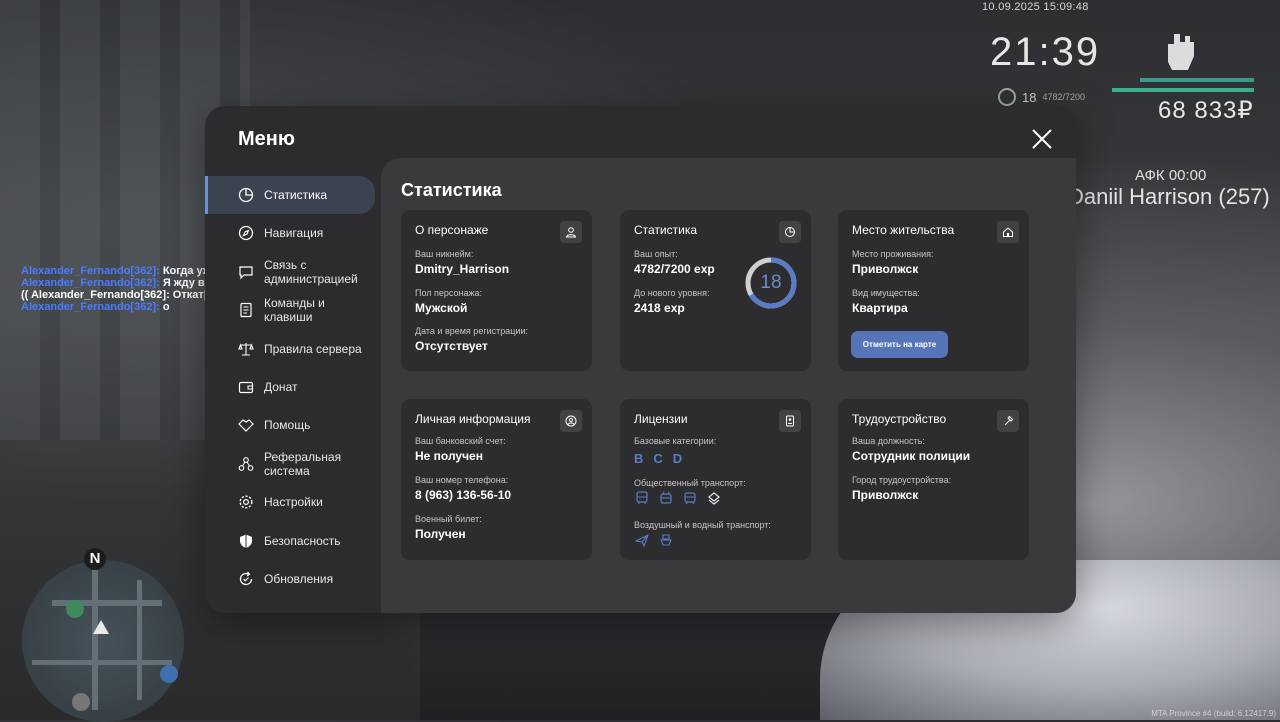  I want to click on nav-item-referral: Реферальная система, so click(293, 464).